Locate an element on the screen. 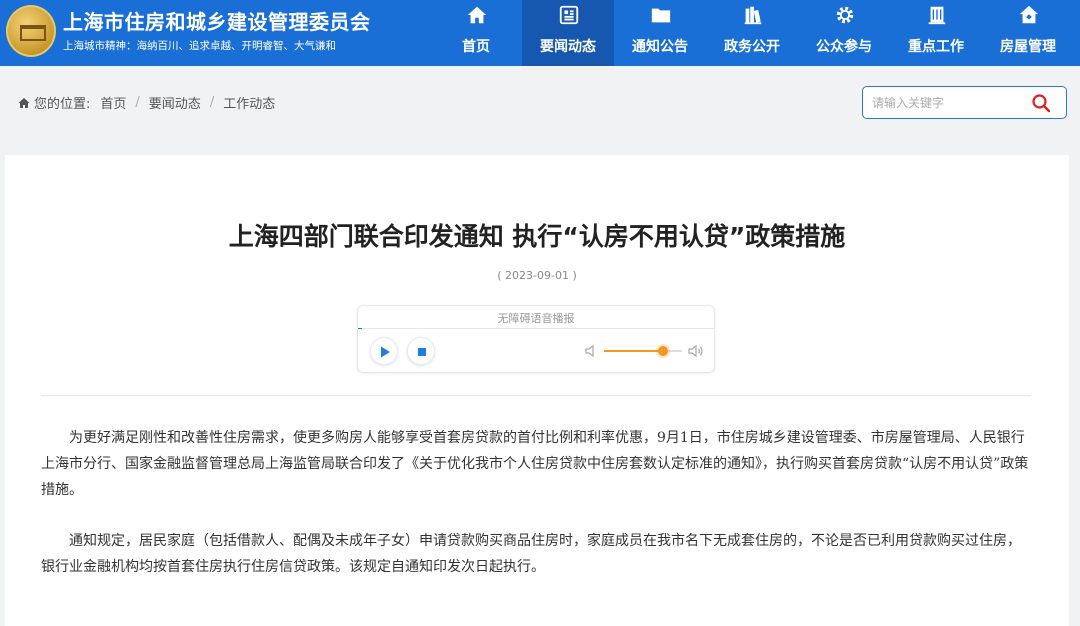 Image resolution: width=1080 pixels, height=626 pixels. audio-player: 无障碍语音播报 is located at coordinates (536, 339).